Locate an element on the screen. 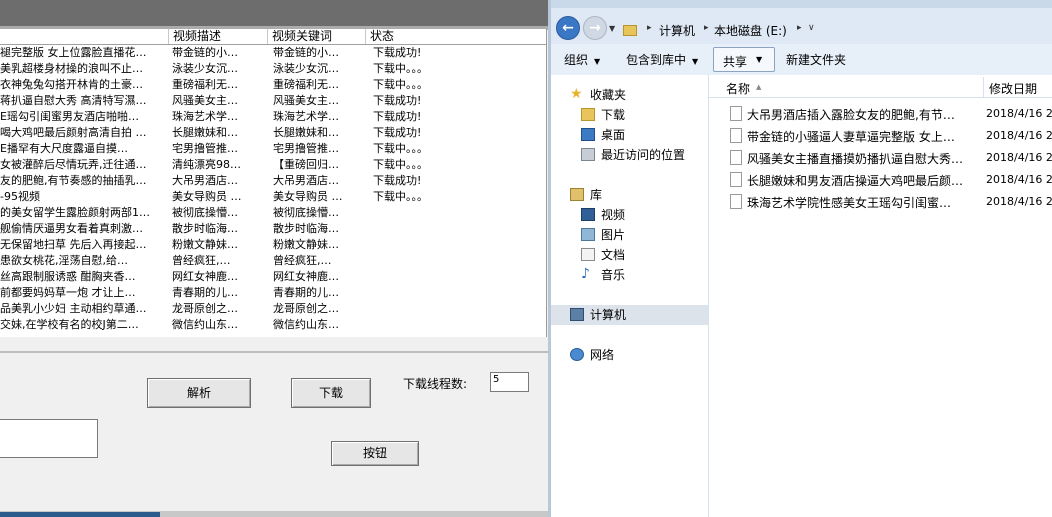 This screenshot has height=517, width=1052. table-row: 蒋扒逼自慰大秀 高清特写濕… 风骚美女主… 风骚美女主… 下载成功! is located at coordinates (273, 101).